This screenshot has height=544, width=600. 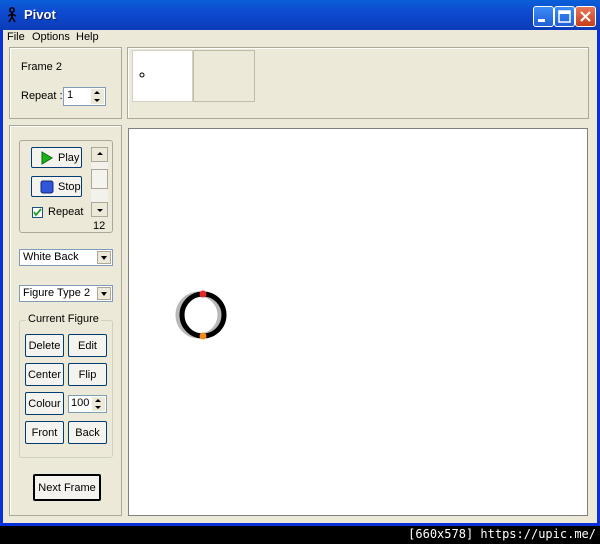 I want to click on minimize-icon, so click(x=541, y=20).